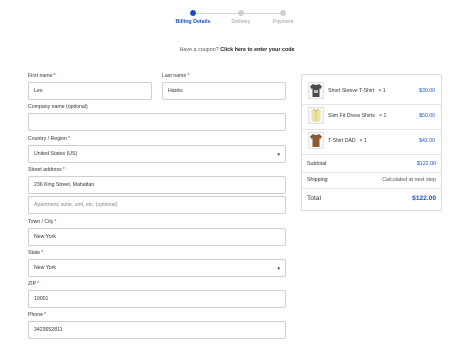  I want to click on last-name-field: Hanks, so click(224, 91).